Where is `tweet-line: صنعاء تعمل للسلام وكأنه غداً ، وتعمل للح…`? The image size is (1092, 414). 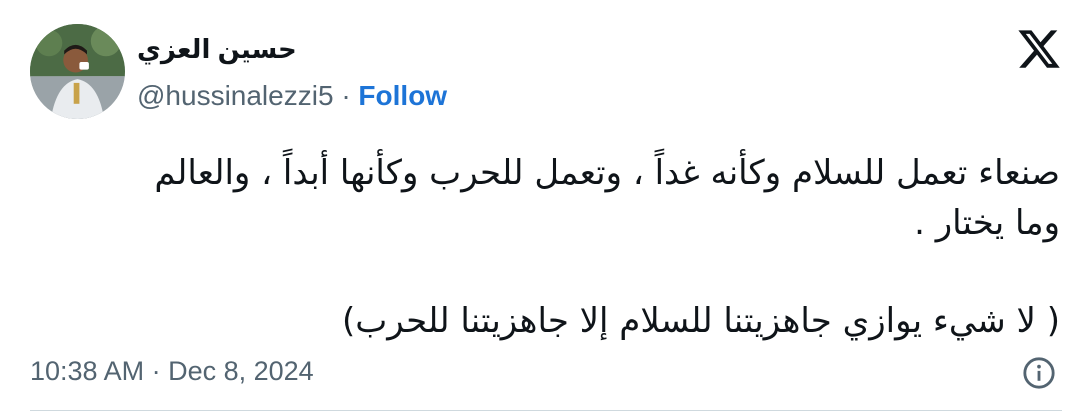
tweet-line: صنعاء تعمل للسلام وكأنه غداً ، وتعمل للح… is located at coordinates (607, 173).